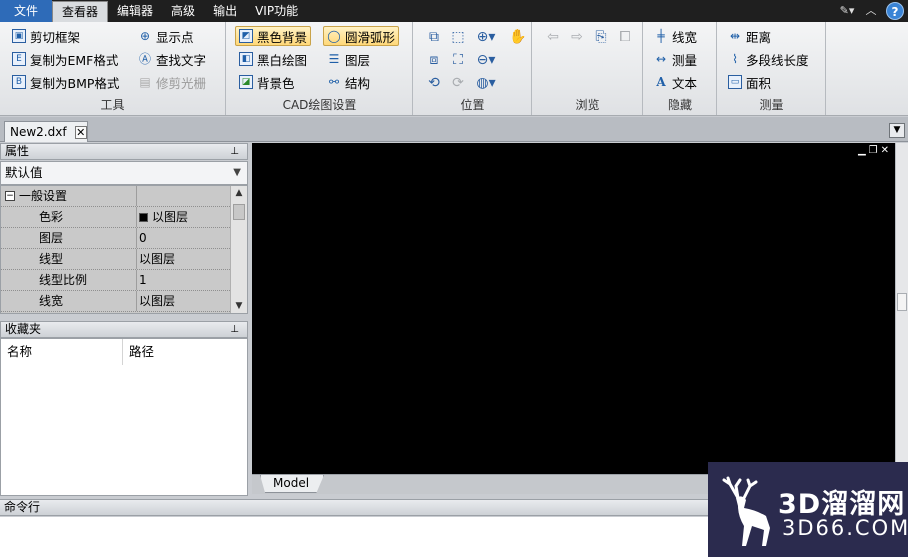  I want to click on black-bg-icon: ◩, so click(246, 36).